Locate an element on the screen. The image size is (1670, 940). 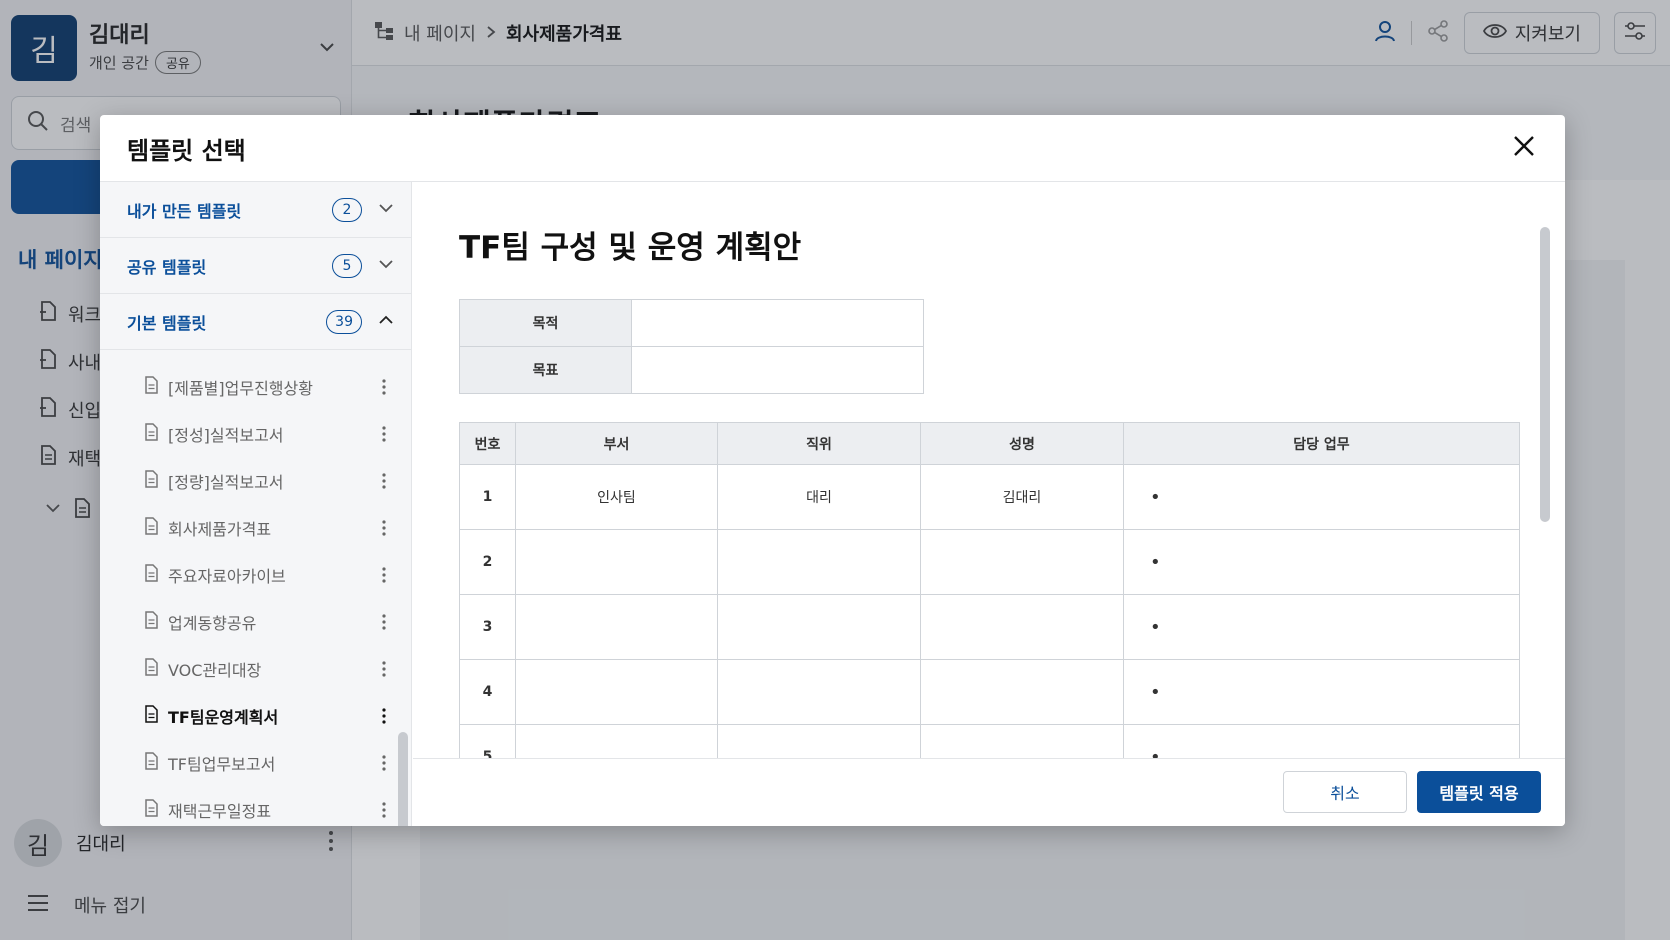
column-header: 담당 업무 is located at coordinates (1321, 443).